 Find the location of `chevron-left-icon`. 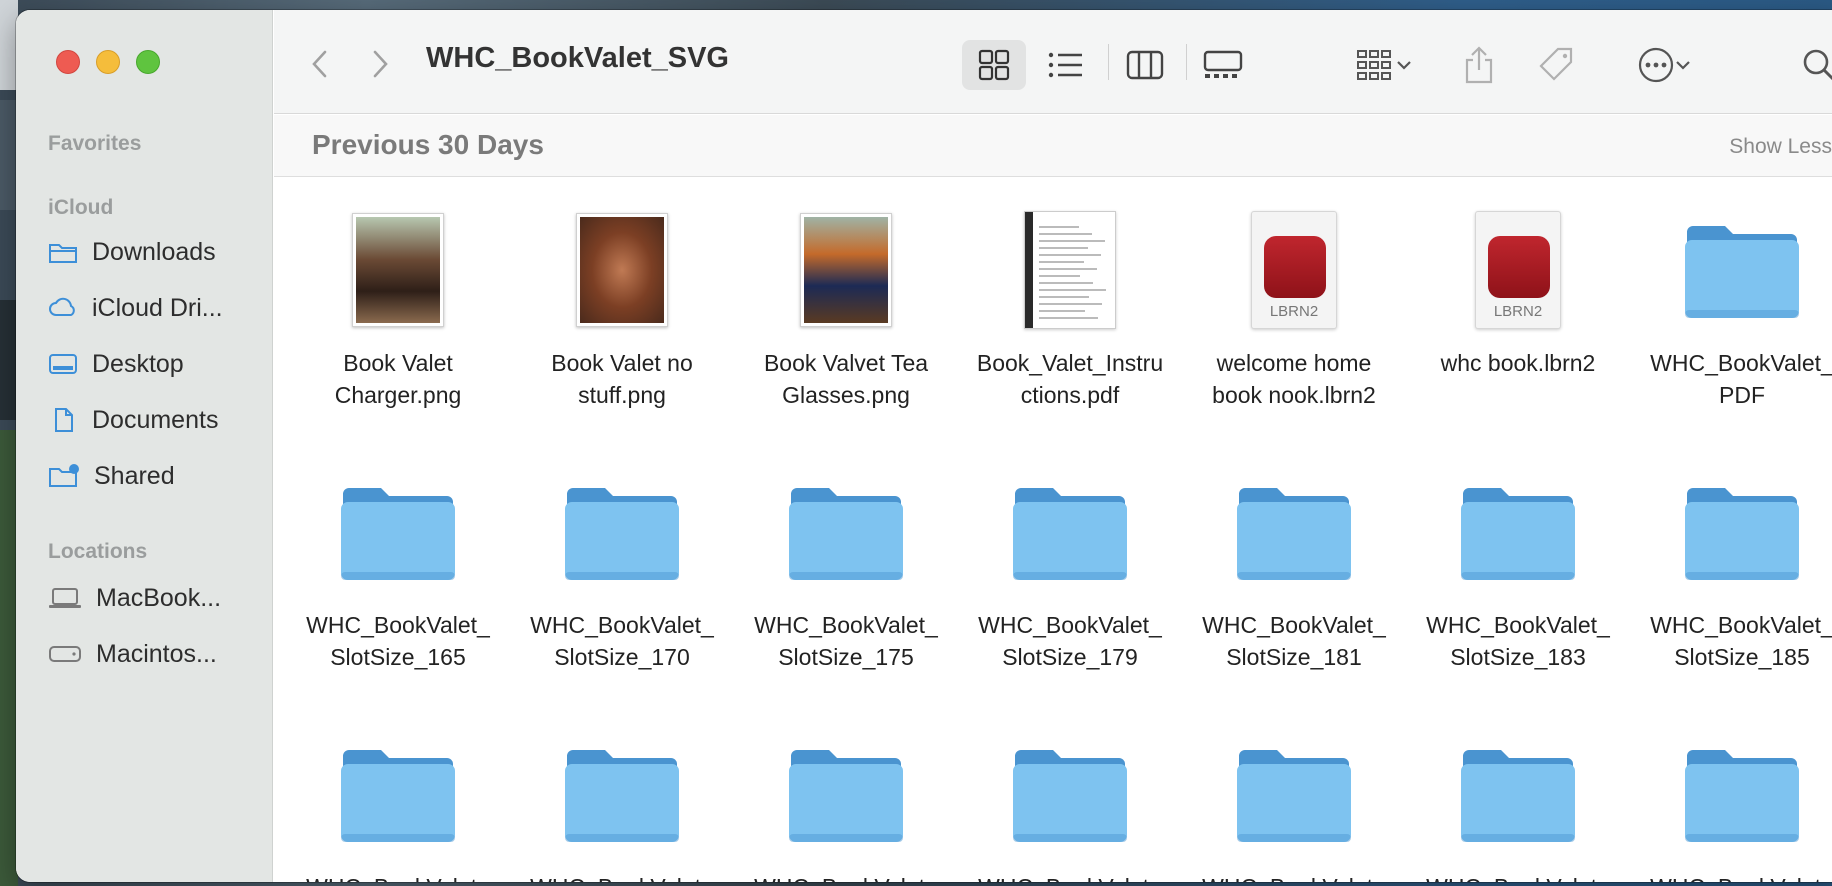

chevron-left-icon is located at coordinates (319, 64).